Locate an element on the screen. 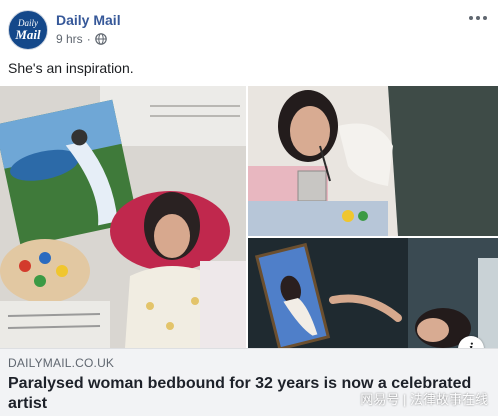 This screenshot has height=416, width=498. post-meta: 9 hrs · is located at coordinates (81, 39).